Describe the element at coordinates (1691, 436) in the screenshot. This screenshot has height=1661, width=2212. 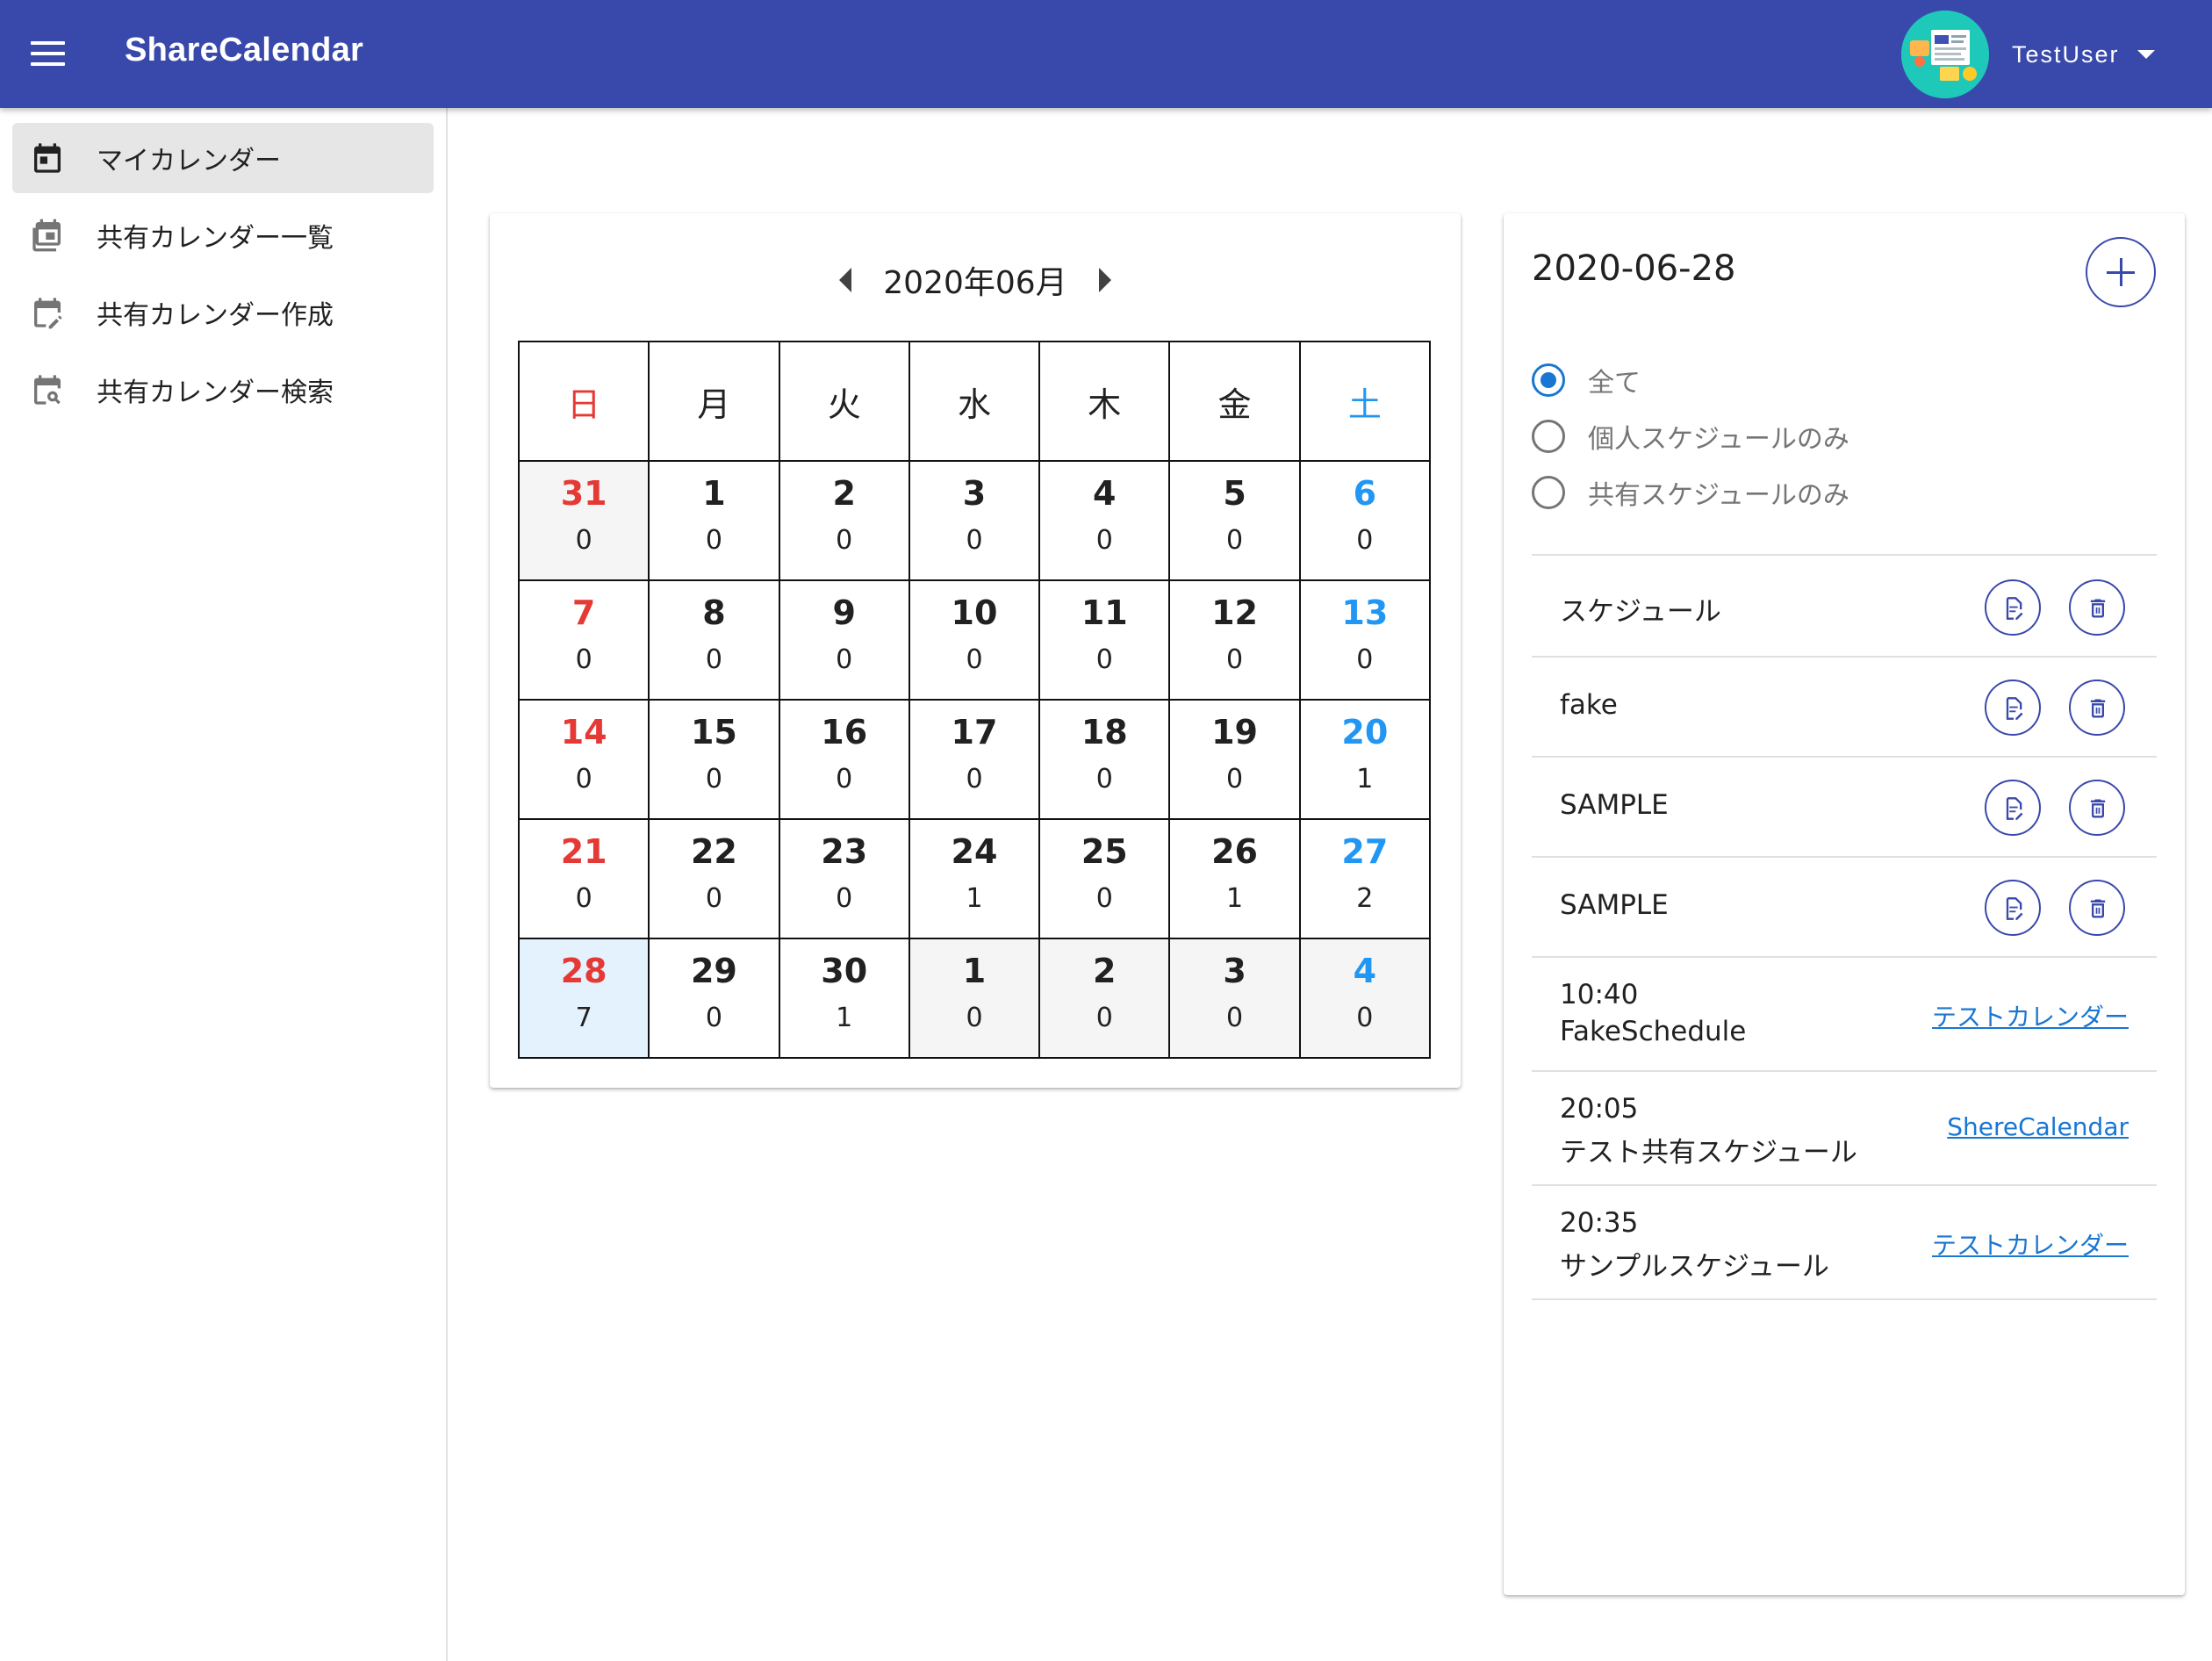
I see `filter-personal: 個人スケジュールのみ` at that location.